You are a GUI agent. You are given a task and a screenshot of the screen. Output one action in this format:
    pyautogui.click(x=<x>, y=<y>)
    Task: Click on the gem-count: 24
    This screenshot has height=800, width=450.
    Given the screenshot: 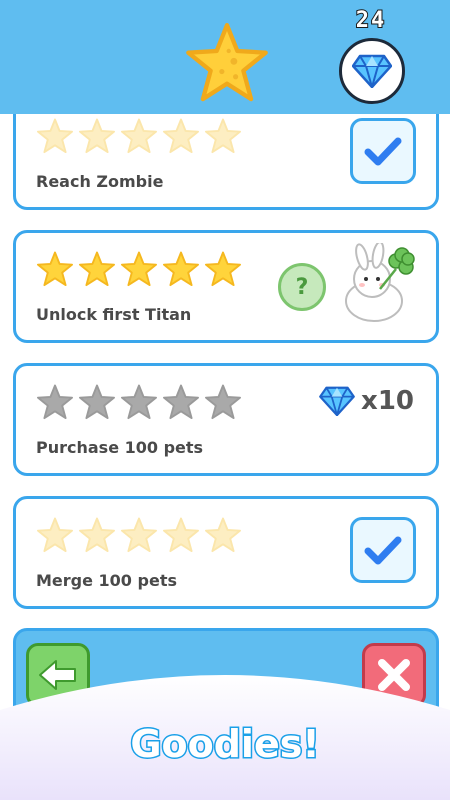 What is the action you would take?
    pyautogui.click(x=371, y=20)
    